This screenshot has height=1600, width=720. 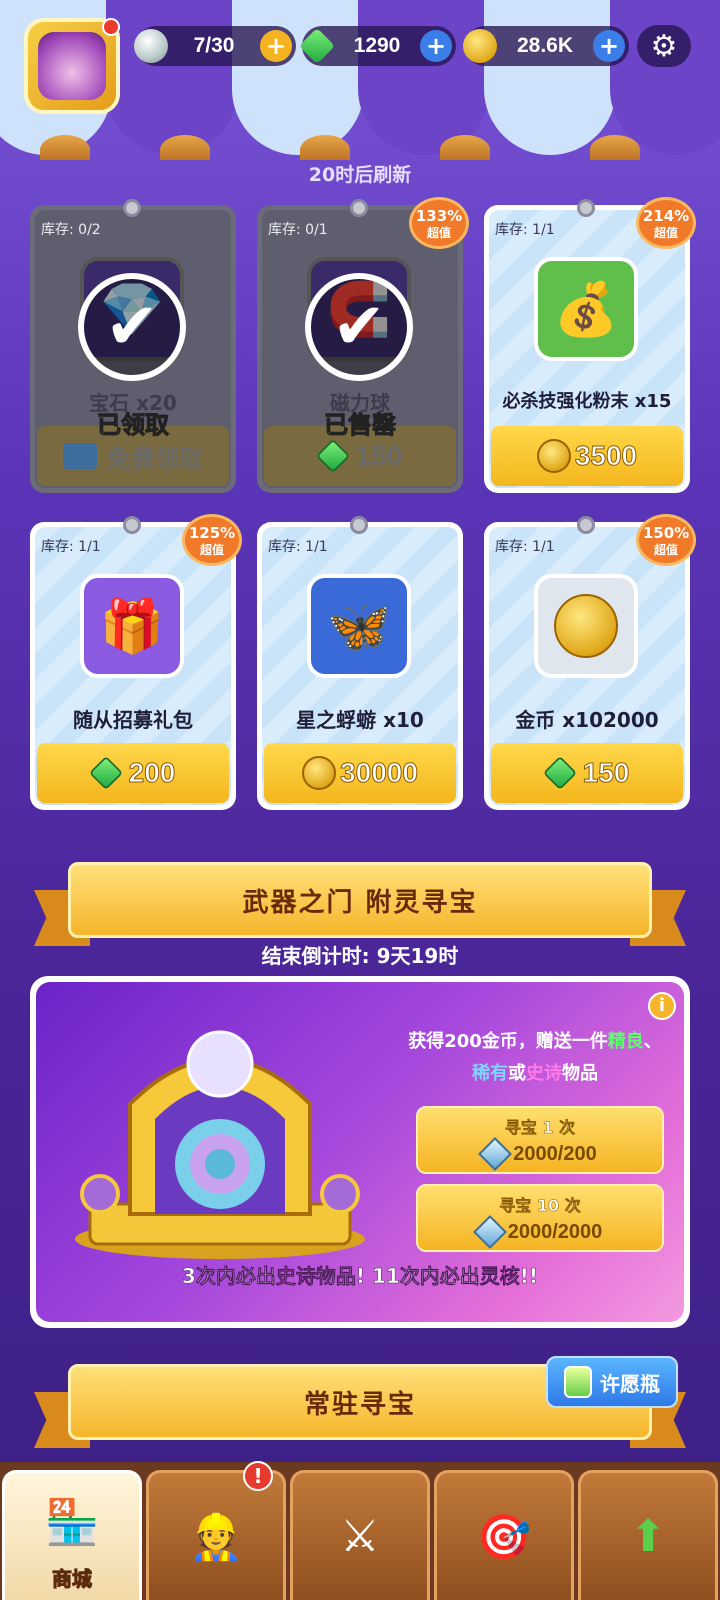 I want to click on alert-badge: !, so click(x=258, y=1476).